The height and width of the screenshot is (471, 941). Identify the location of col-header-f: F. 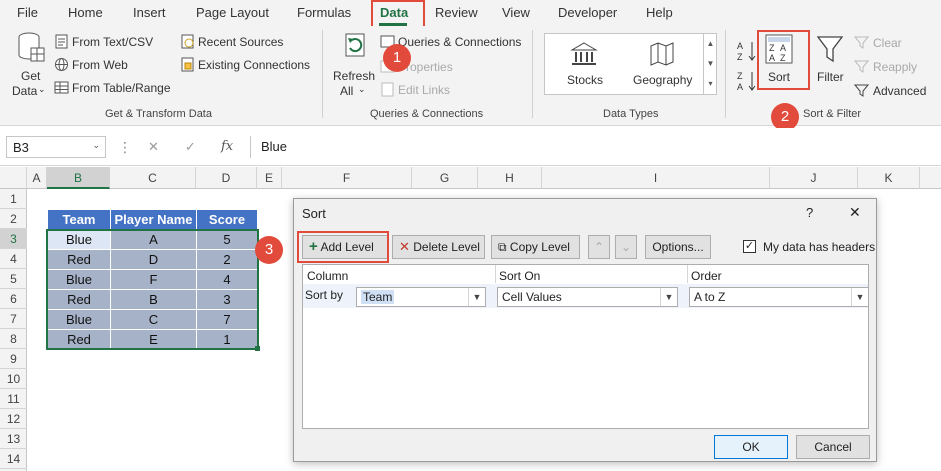
(347, 178).